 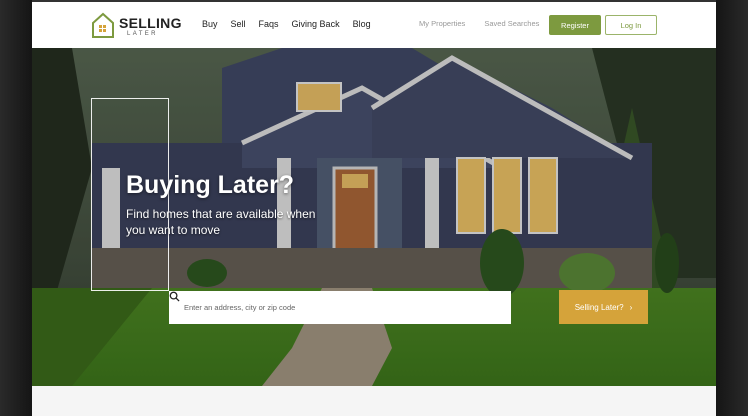 I want to click on house-logo-icon, so click(x=103, y=25).